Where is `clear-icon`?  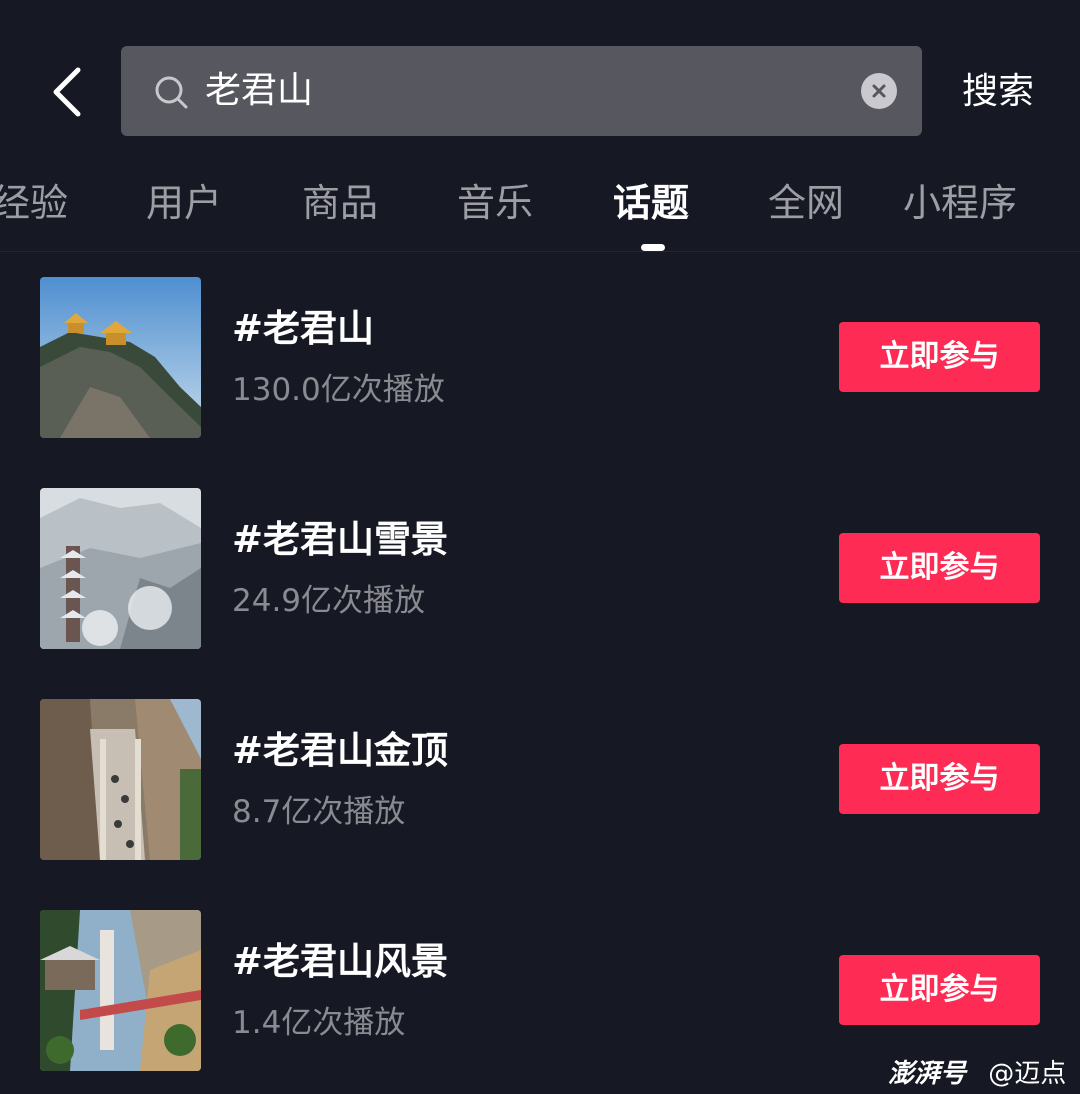 clear-icon is located at coordinates (879, 91).